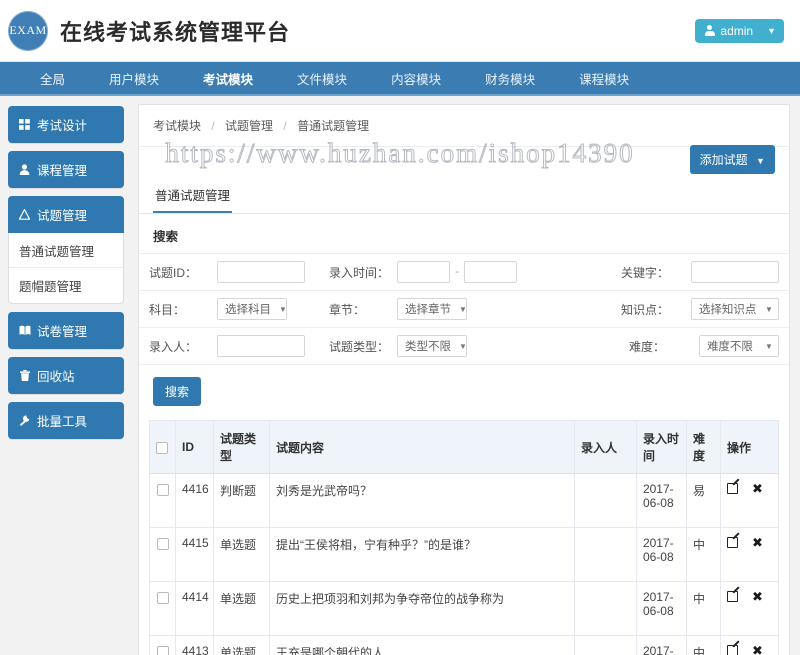 The width and height of the screenshot is (800, 655). Describe the element at coordinates (177, 126) in the screenshot. I see `breadcrumb-item-0: 考试模块` at that location.